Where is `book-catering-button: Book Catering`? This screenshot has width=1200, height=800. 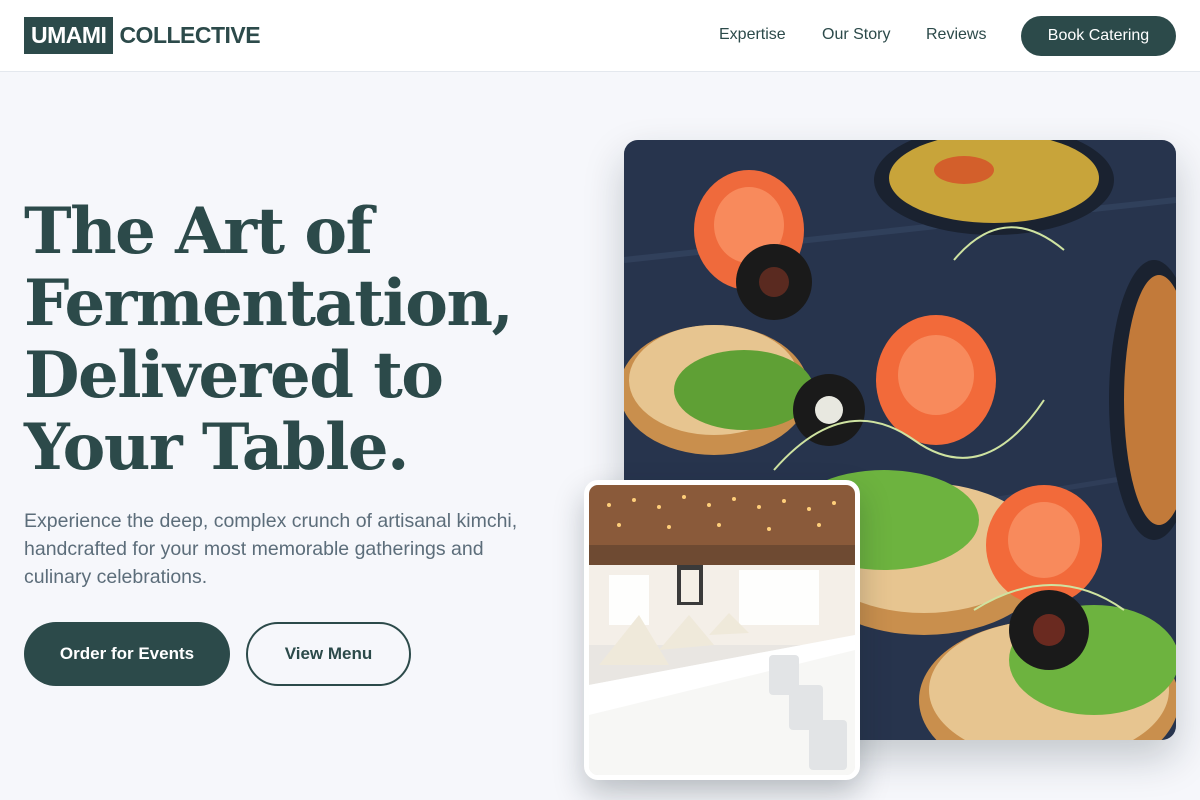 book-catering-button: Book Catering is located at coordinates (1098, 36).